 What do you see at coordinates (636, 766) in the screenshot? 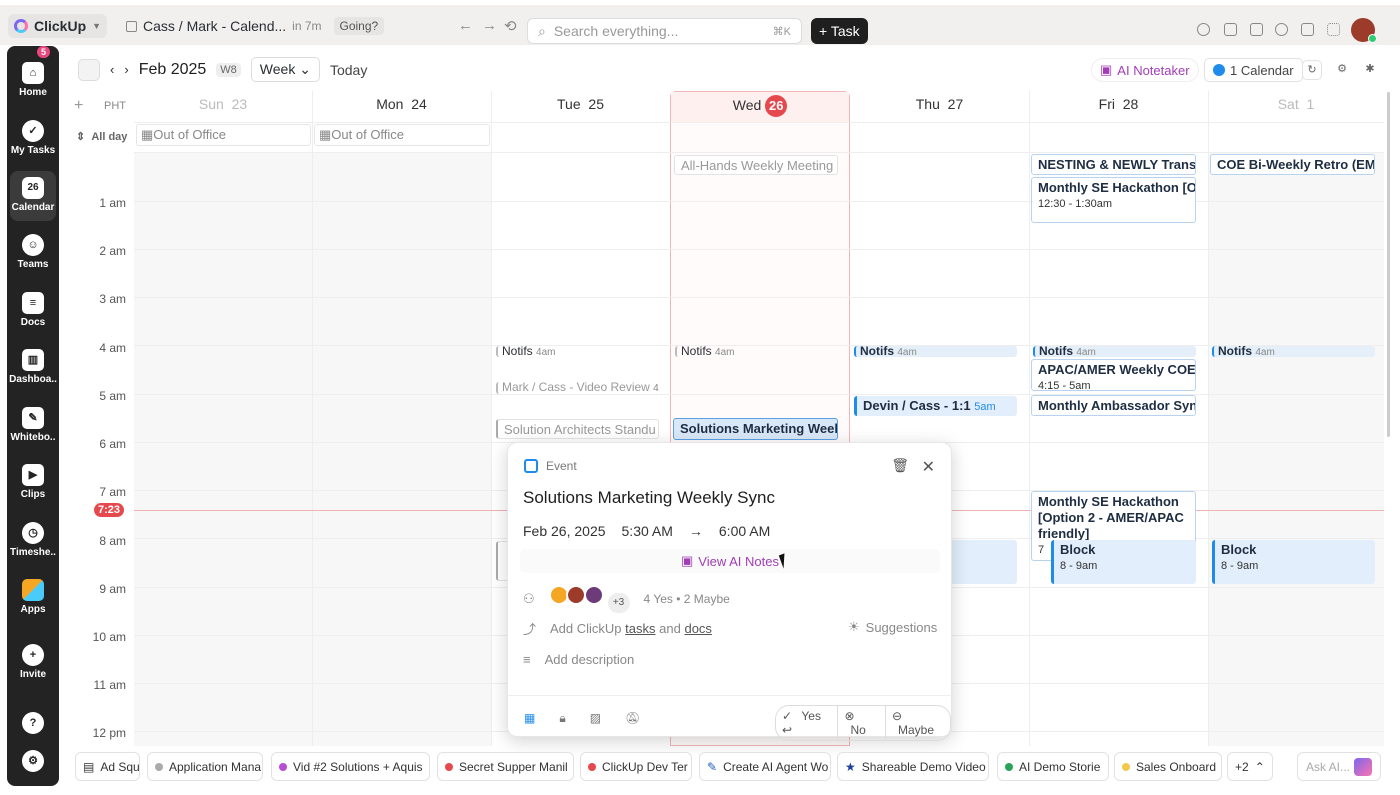
I see `bottom-tab: ClickUp Dev Ter` at bounding box center [636, 766].